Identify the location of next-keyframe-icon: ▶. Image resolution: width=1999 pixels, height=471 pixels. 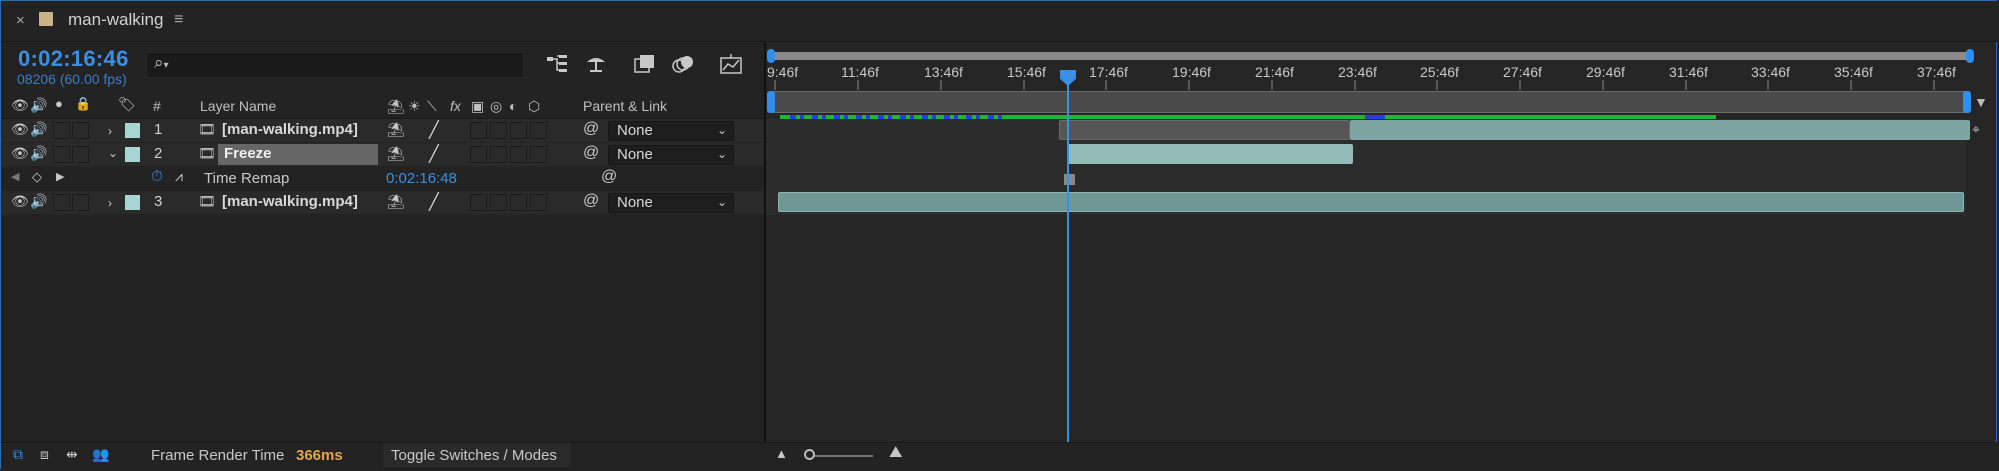
(60, 176).